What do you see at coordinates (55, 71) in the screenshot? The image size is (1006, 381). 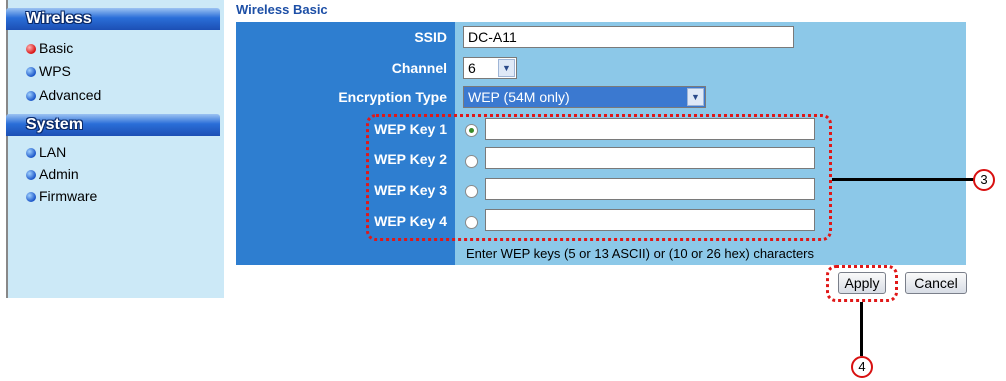 I see `sidebar-item-label: WPS` at bounding box center [55, 71].